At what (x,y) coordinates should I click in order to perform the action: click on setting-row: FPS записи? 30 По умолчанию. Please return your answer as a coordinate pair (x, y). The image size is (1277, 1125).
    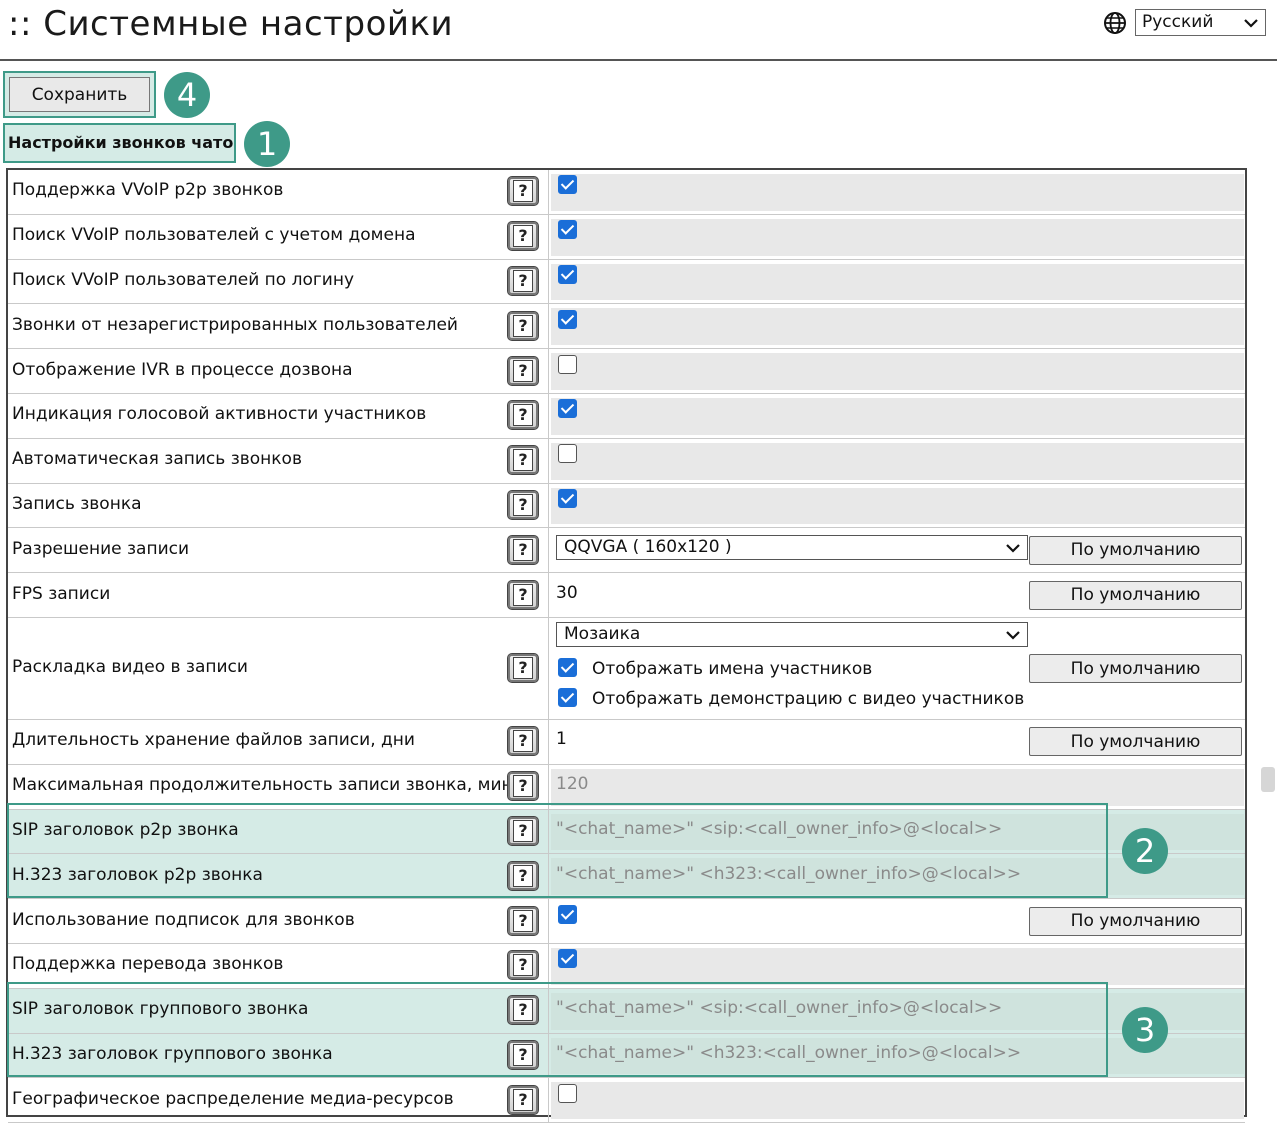
    Looking at the image, I should click on (626, 595).